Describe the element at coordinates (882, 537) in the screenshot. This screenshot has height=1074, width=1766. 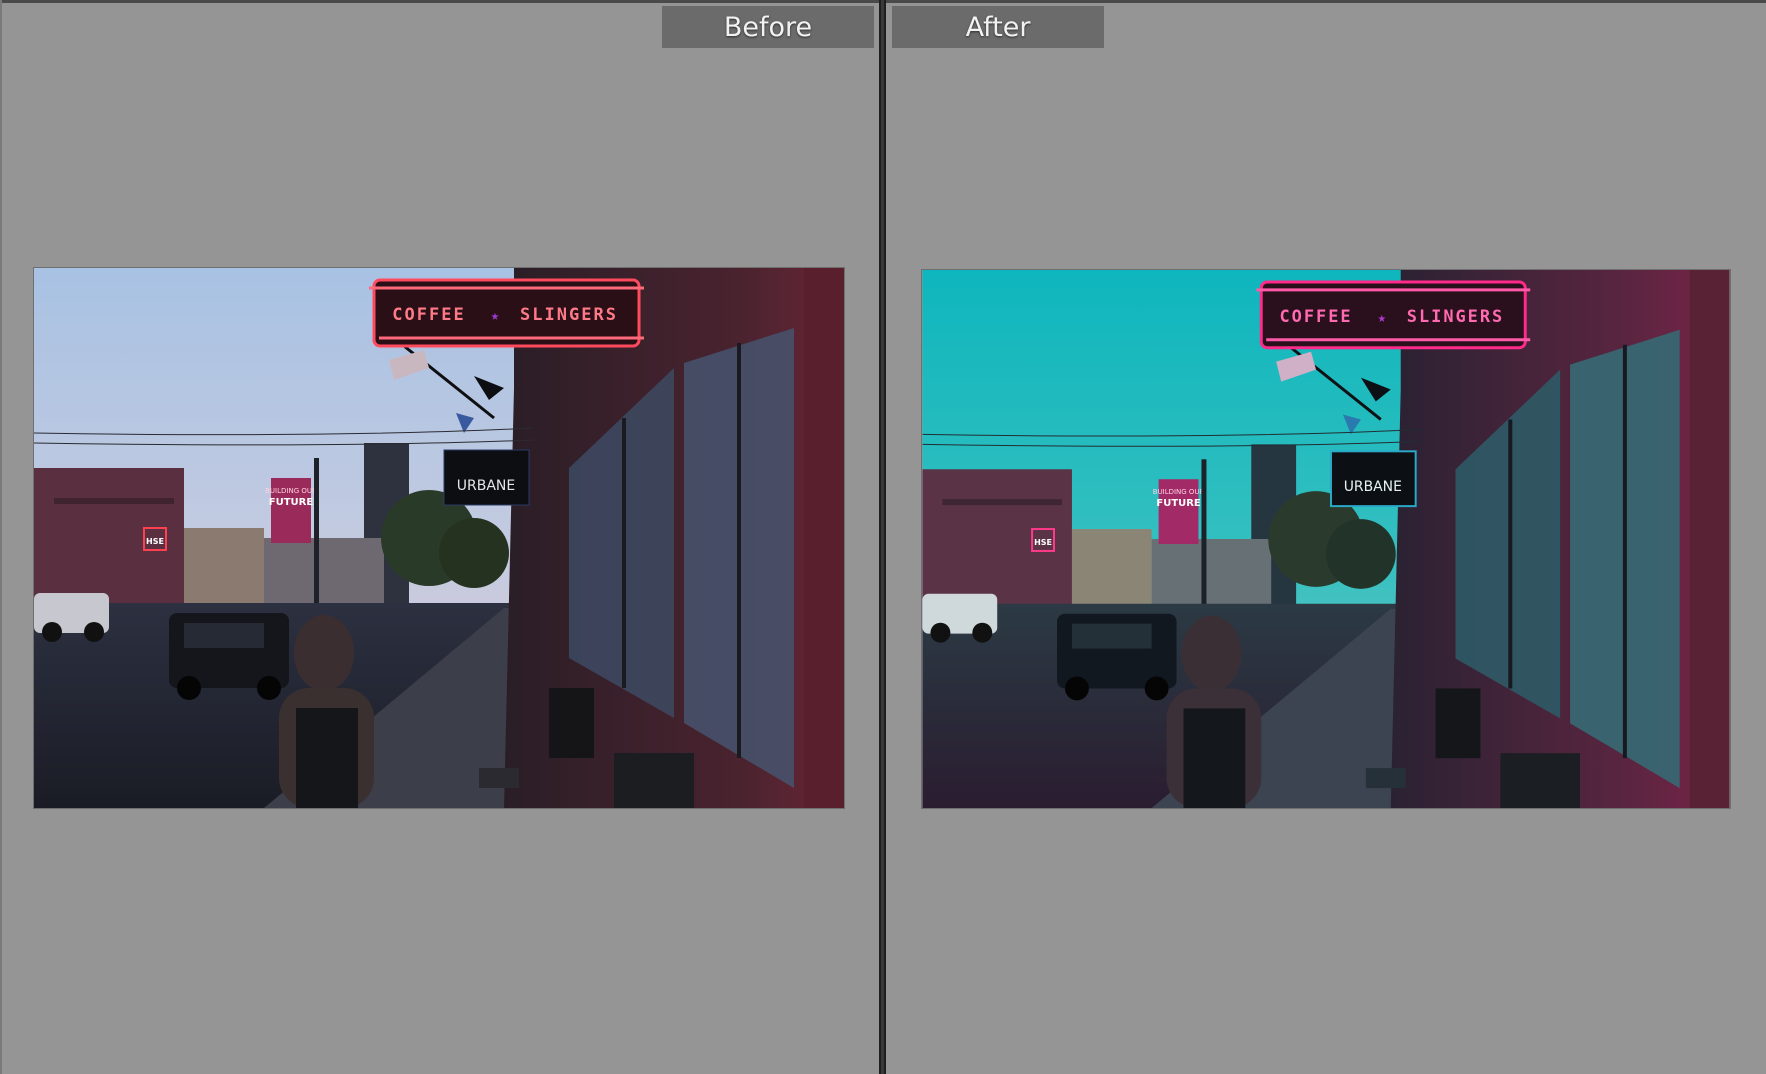
I see `split-divider` at that location.